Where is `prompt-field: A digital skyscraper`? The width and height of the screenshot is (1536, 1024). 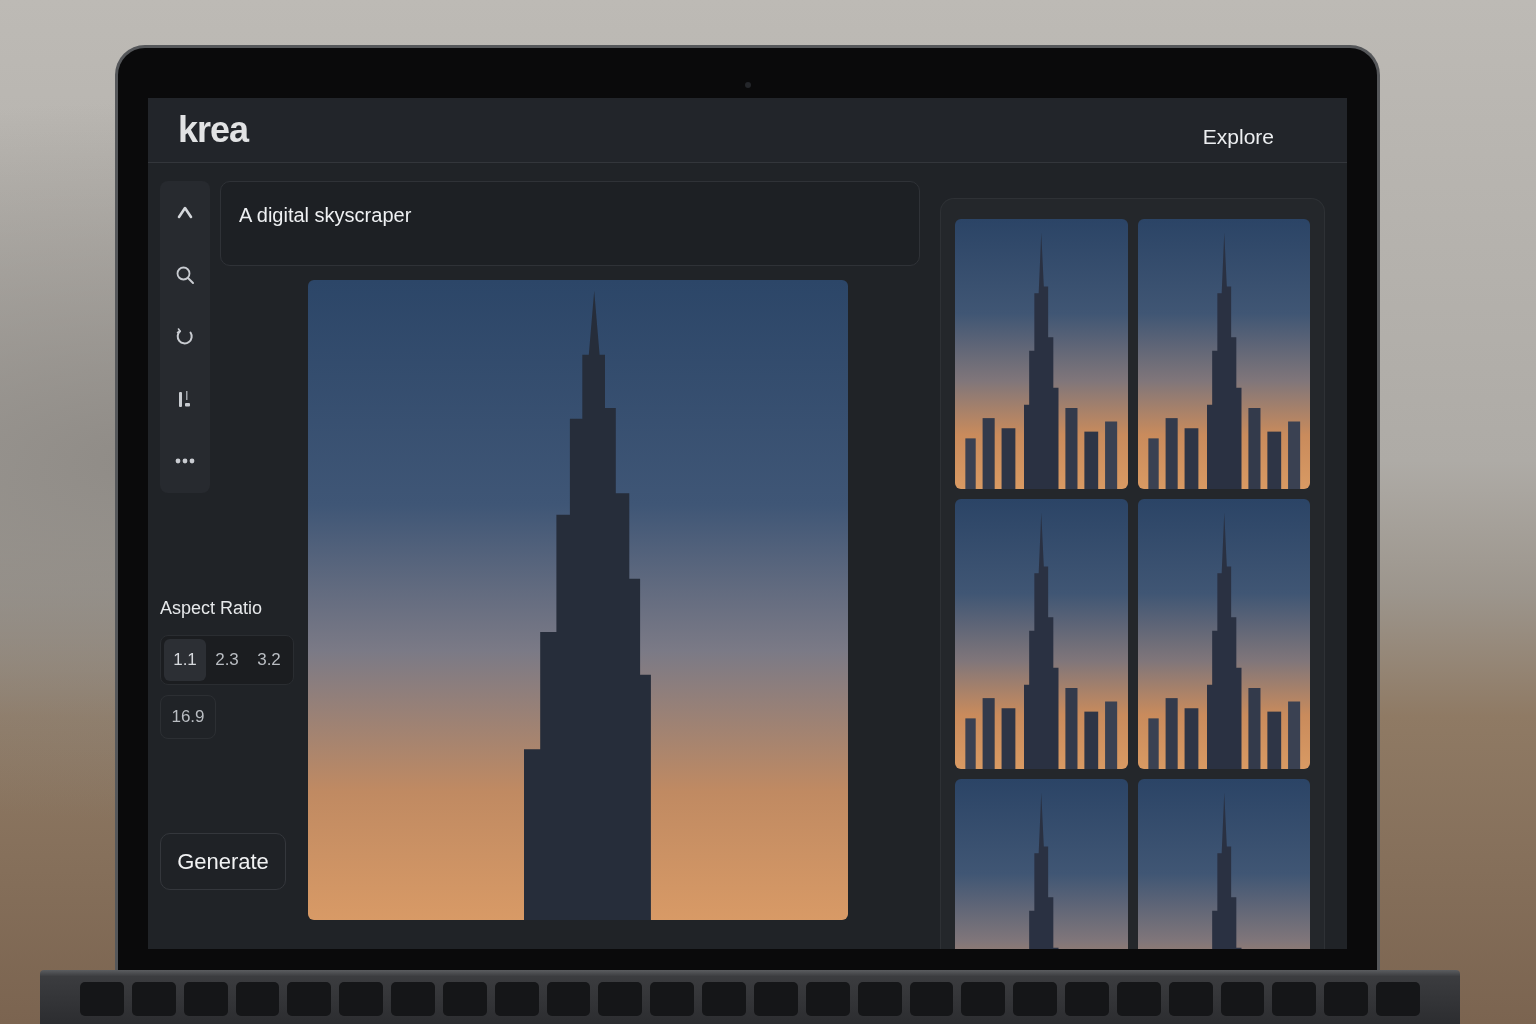 prompt-field: A digital skyscraper is located at coordinates (570, 223).